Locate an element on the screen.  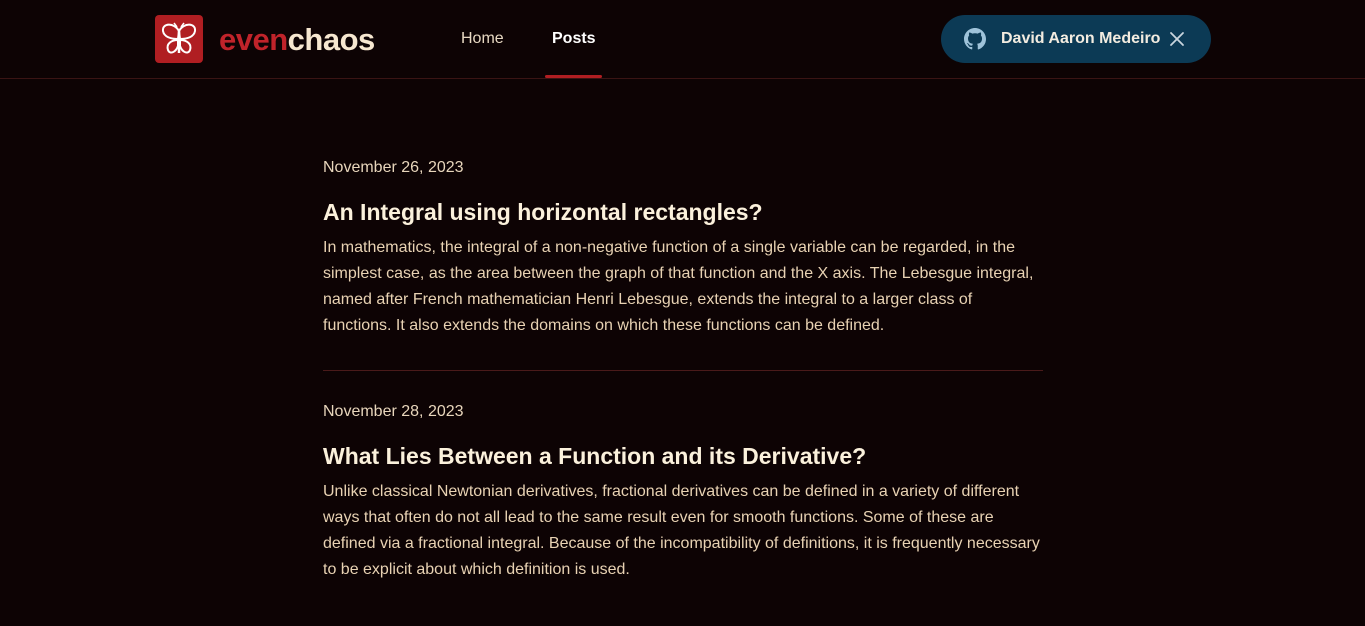
nav-home: Home is located at coordinates (482, 39).